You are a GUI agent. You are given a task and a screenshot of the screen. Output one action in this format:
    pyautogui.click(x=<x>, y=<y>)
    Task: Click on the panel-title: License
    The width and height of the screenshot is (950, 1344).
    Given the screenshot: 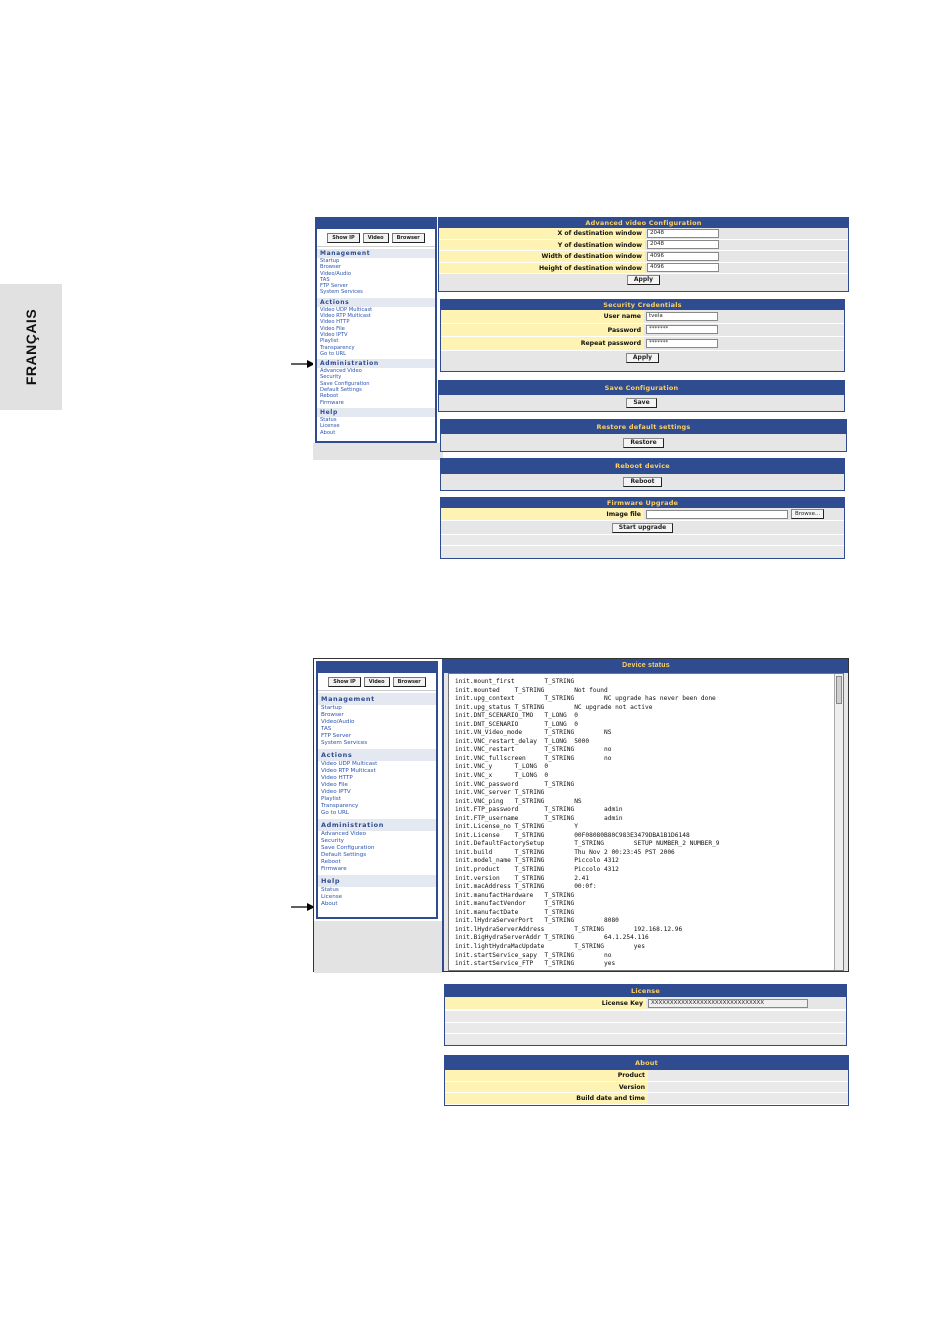 What is the action you would take?
    pyautogui.click(x=645, y=991)
    